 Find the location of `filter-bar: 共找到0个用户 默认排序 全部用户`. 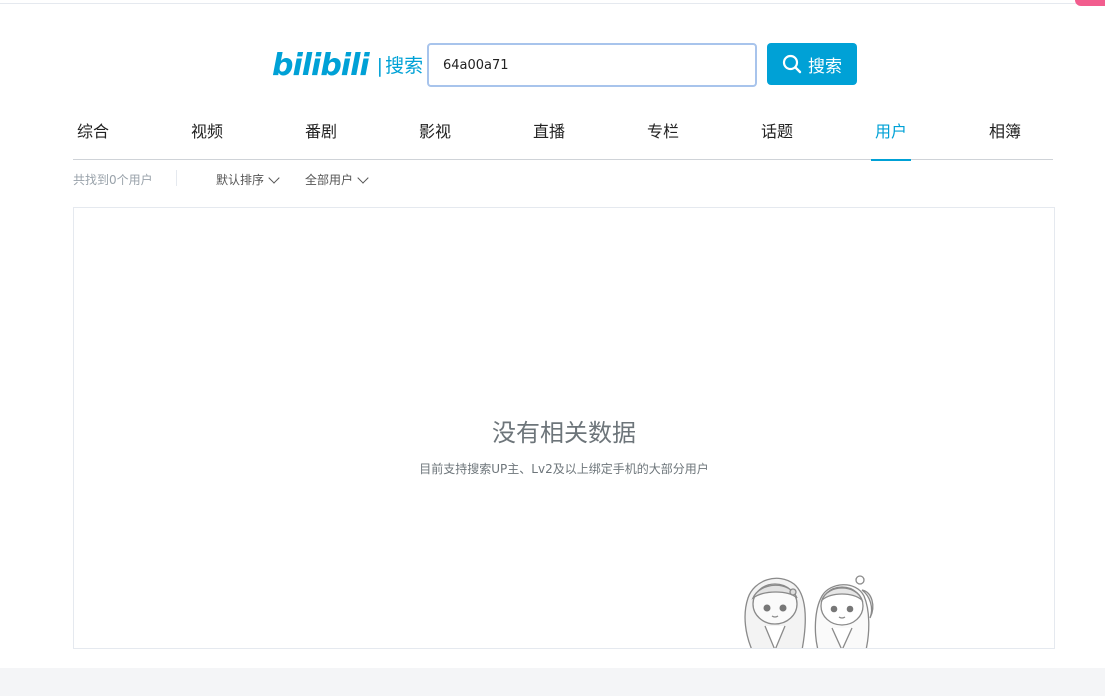

filter-bar: 共找到0个用户 默认排序 全部用户 is located at coordinates (563, 178).